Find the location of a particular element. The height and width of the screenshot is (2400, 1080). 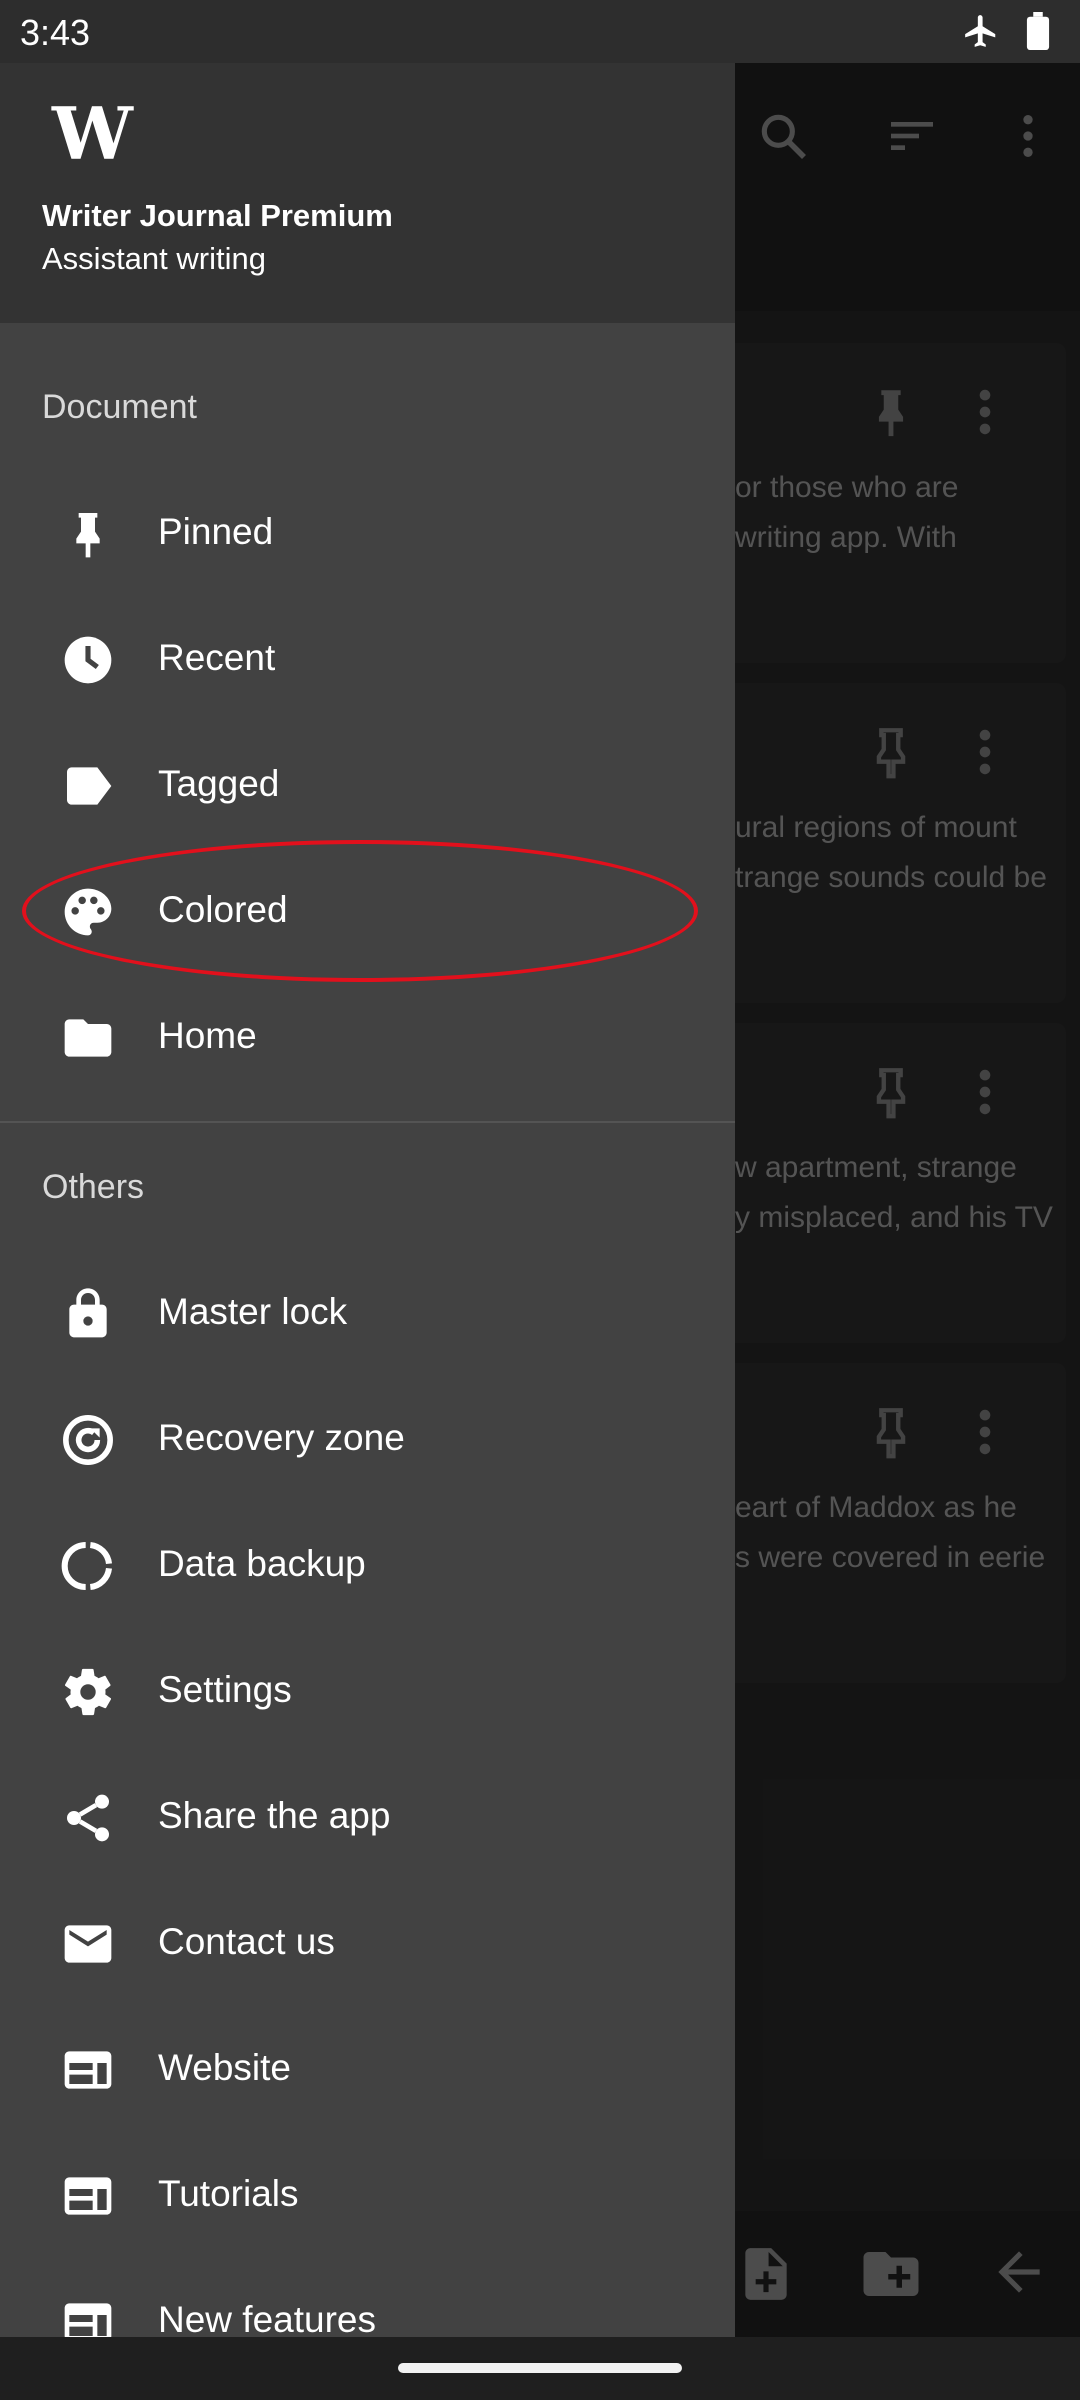

lock-icon is located at coordinates (88, 1314).